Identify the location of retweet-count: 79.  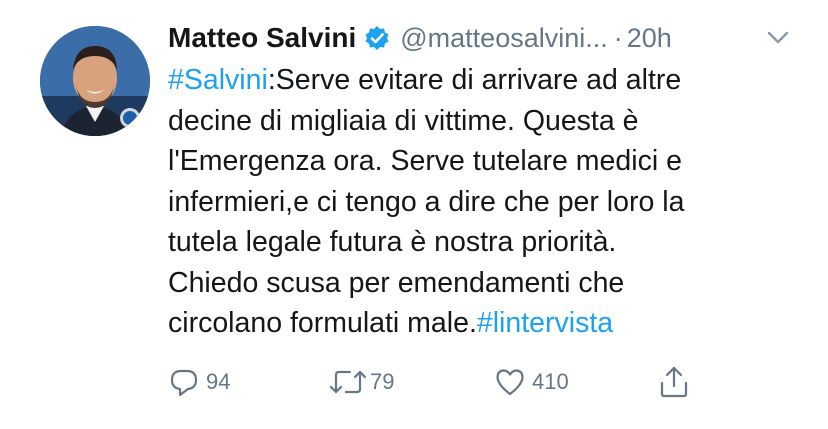
(382, 381).